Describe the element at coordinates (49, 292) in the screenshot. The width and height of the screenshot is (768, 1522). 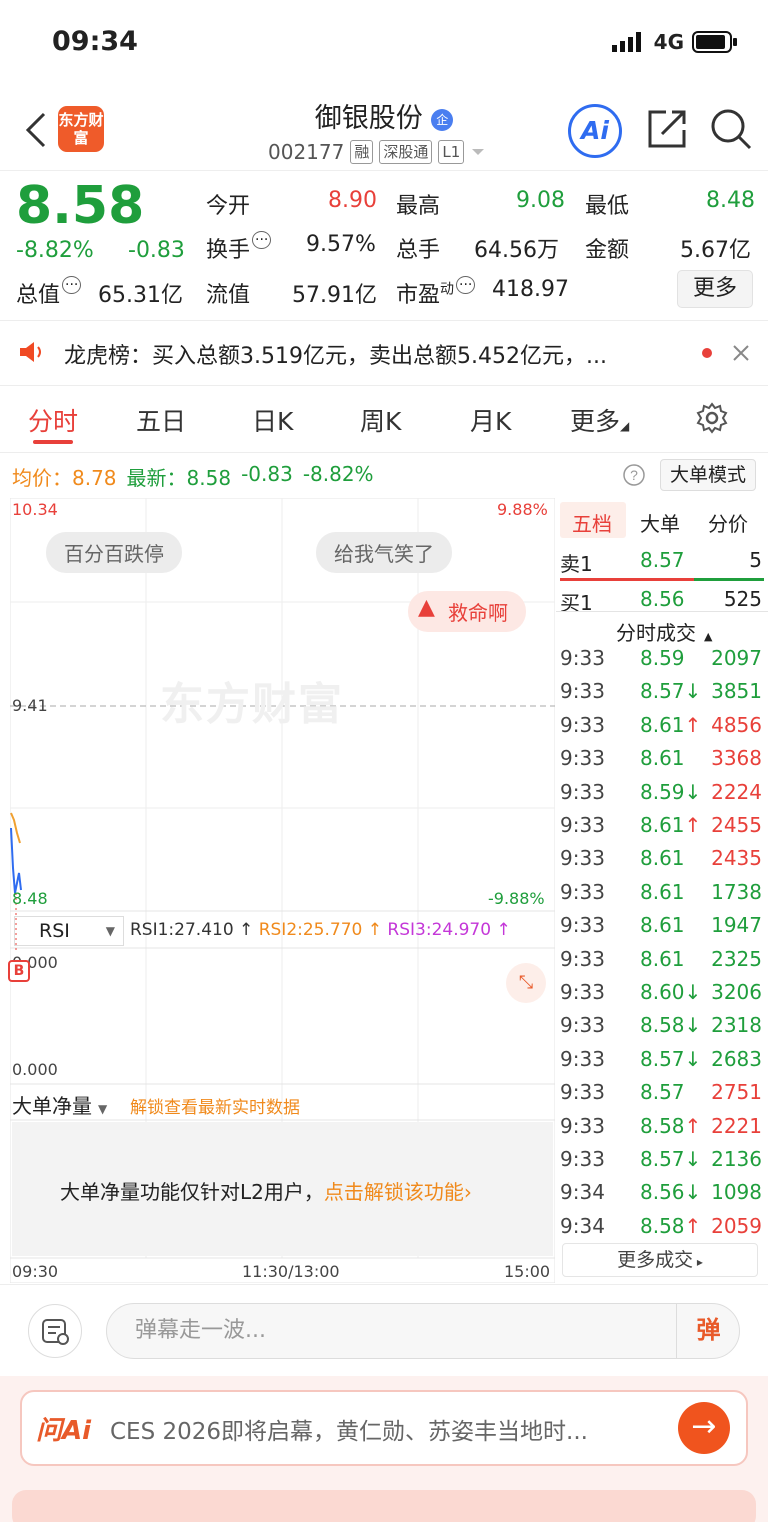
I see `mktcap-label: 总值 ···` at that location.